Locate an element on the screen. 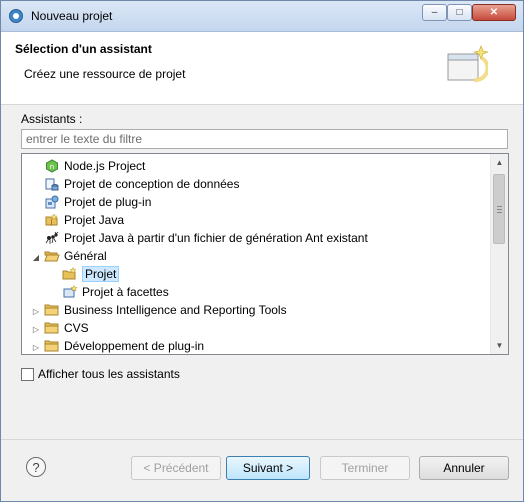 The image size is (524, 502). scroll-thumb is located at coordinates (499, 209).